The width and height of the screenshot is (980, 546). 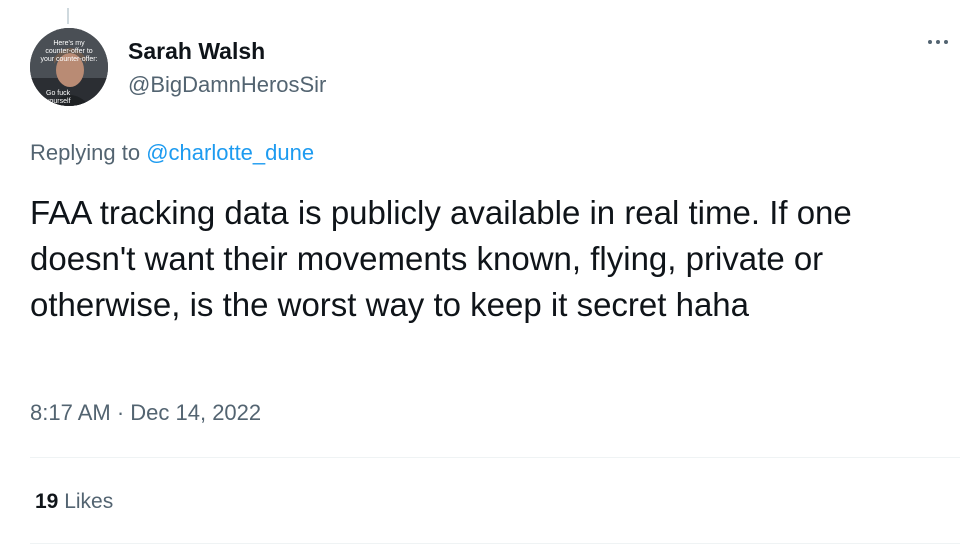 I want to click on avatar-caption-bottom: Go fuck yourself, so click(x=58, y=97).